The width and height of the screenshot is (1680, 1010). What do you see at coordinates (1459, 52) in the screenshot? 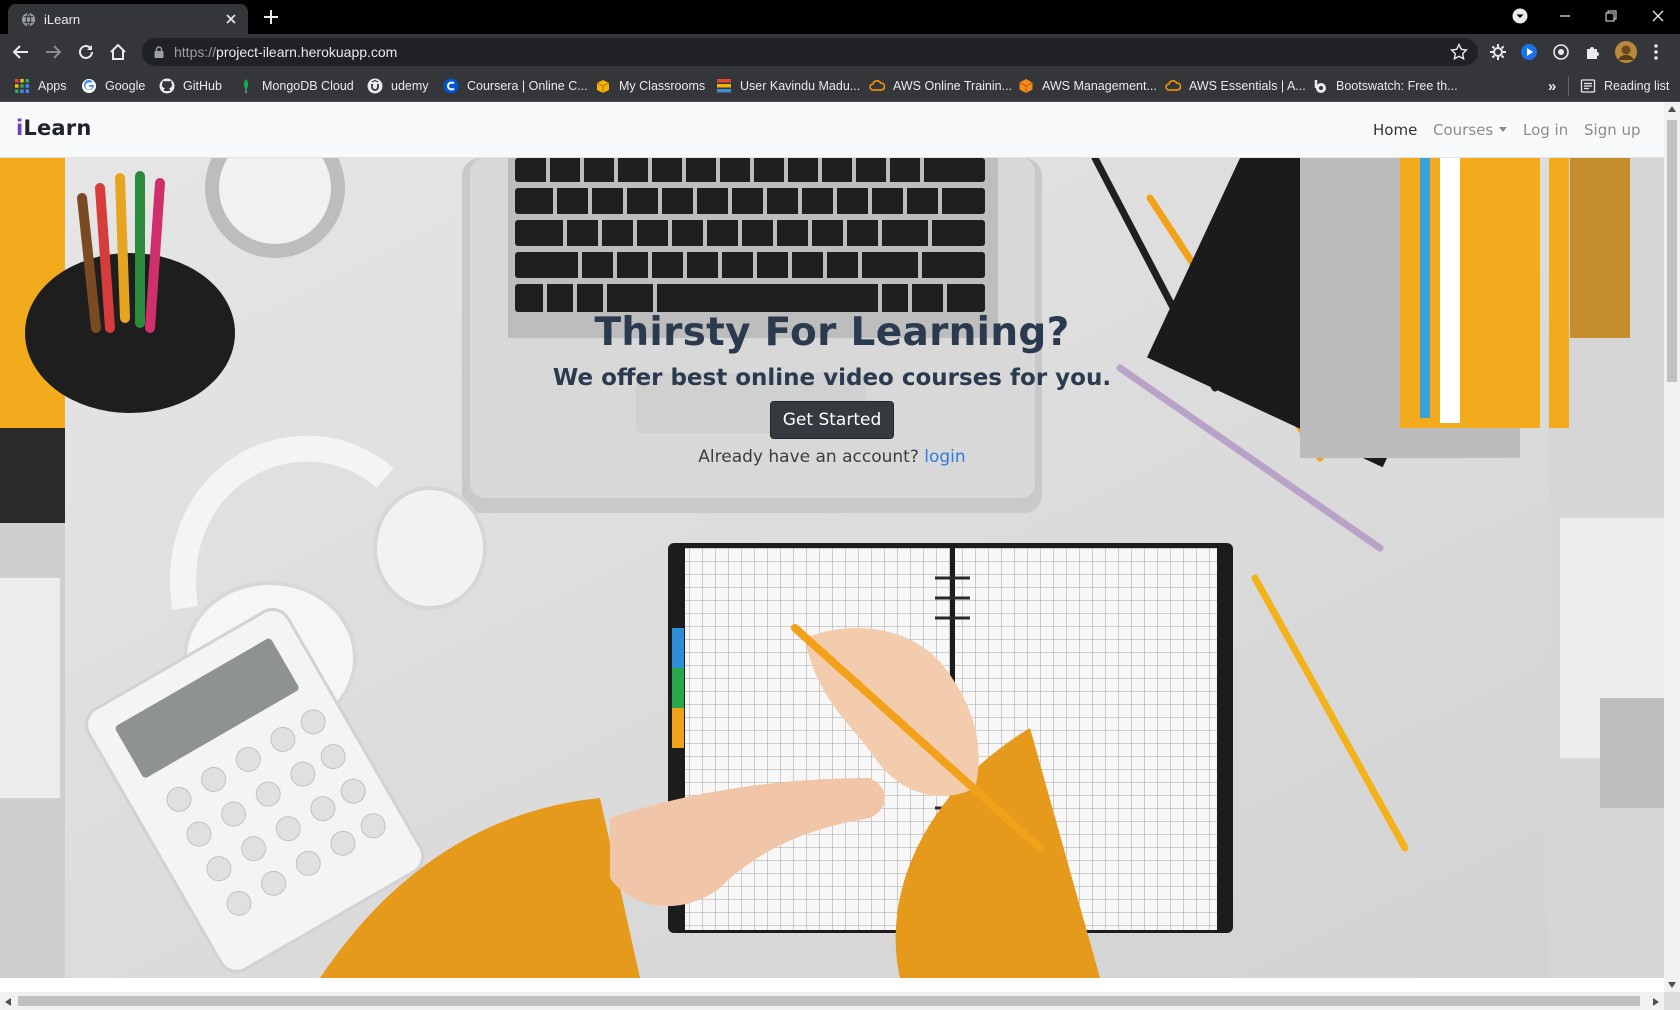
I see `bookmark-star-icon` at bounding box center [1459, 52].